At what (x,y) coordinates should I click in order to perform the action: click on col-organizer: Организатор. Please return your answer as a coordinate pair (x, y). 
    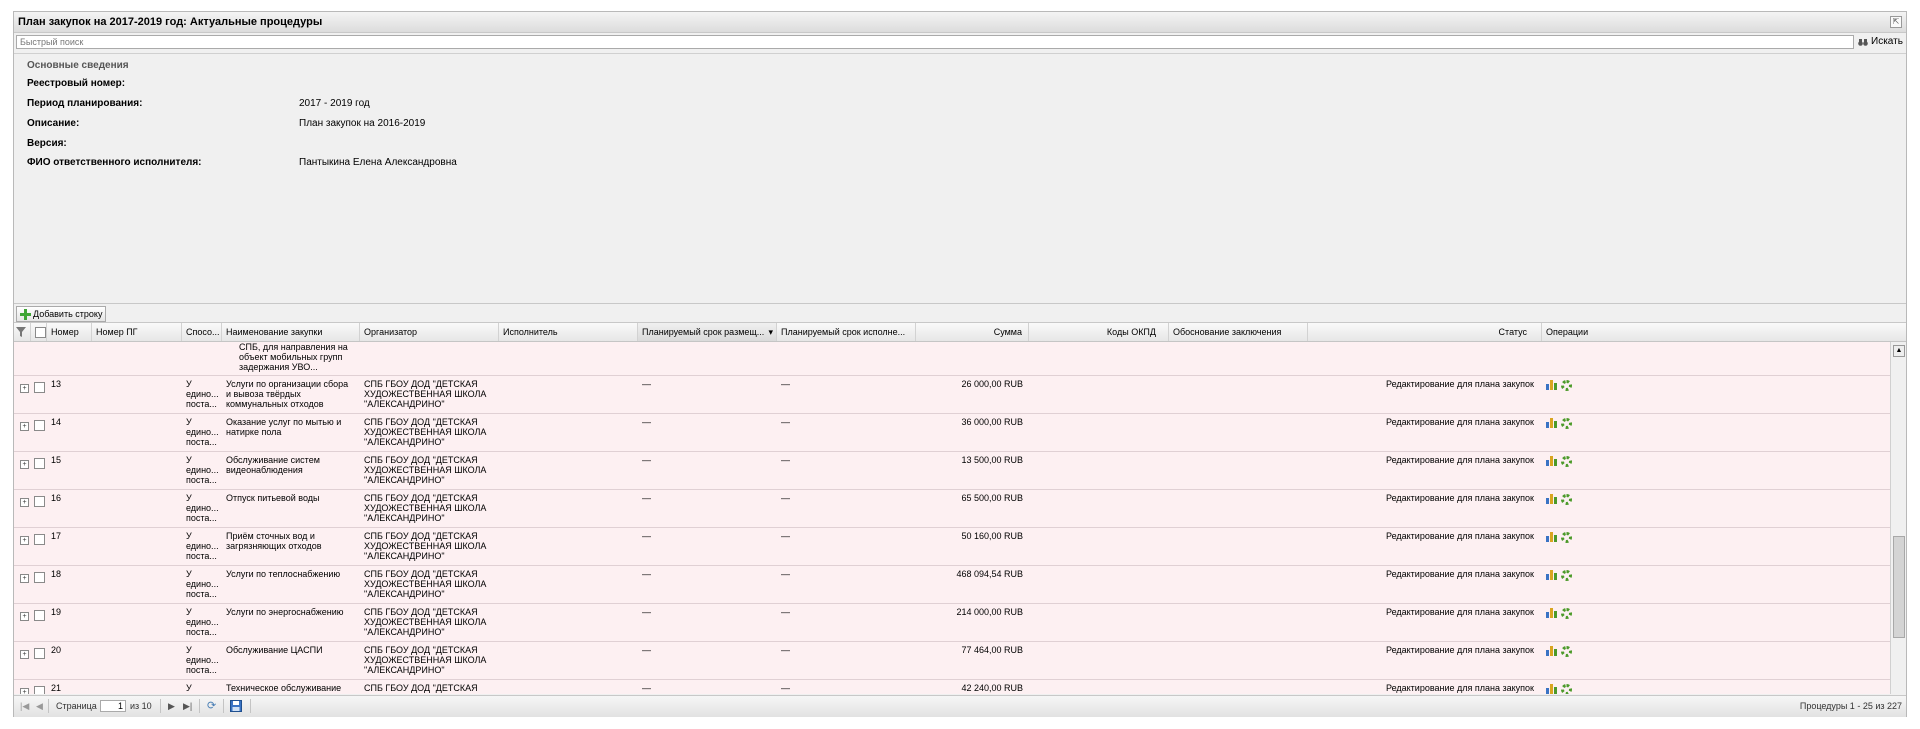
    Looking at the image, I should click on (429, 332).